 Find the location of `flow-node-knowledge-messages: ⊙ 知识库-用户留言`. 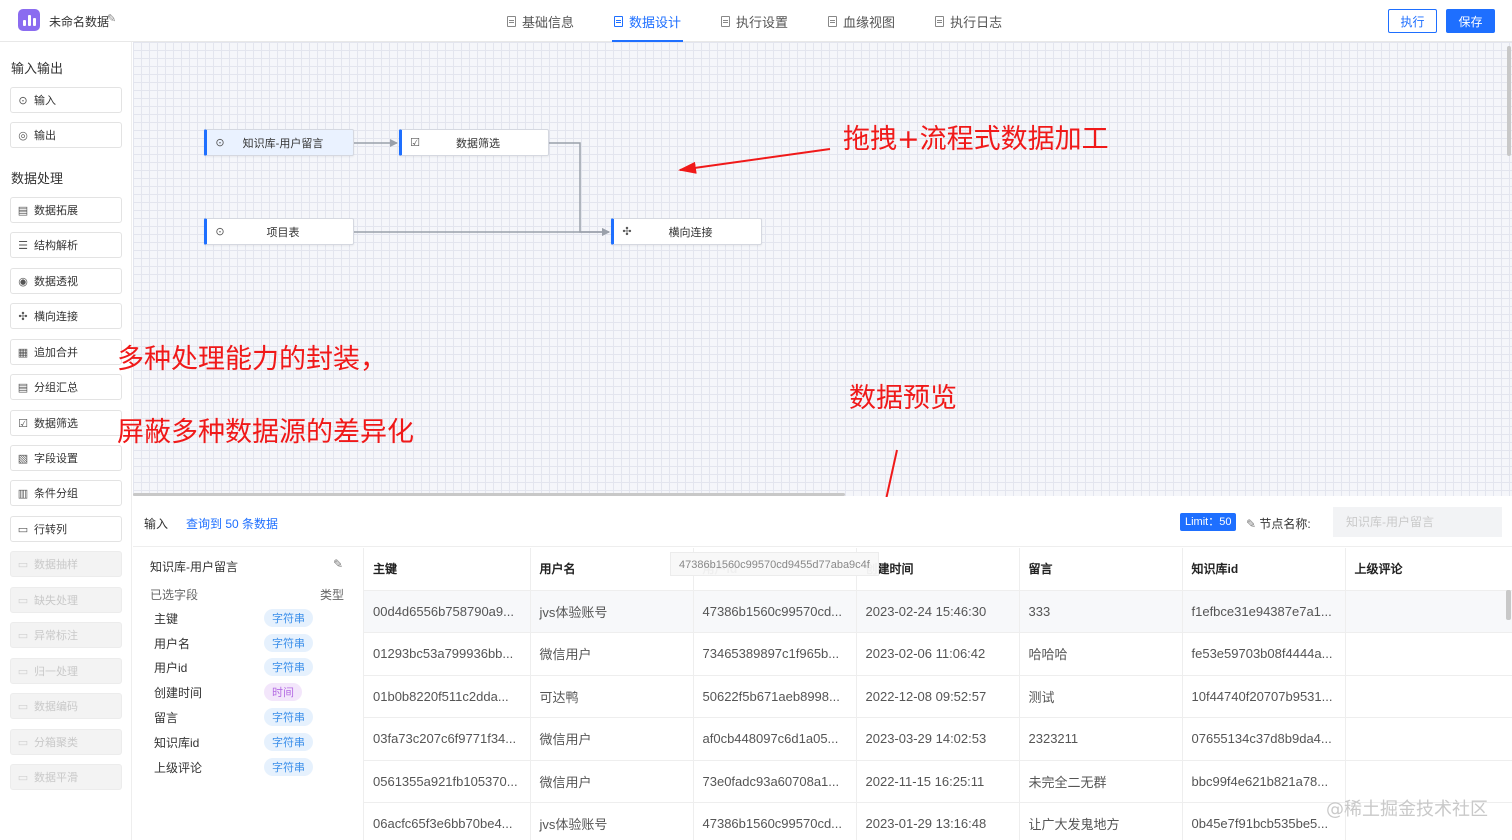

flow-node-knowledge-messages: ⊙ 知识库-用户留言 is located at coordinates (279, 142).